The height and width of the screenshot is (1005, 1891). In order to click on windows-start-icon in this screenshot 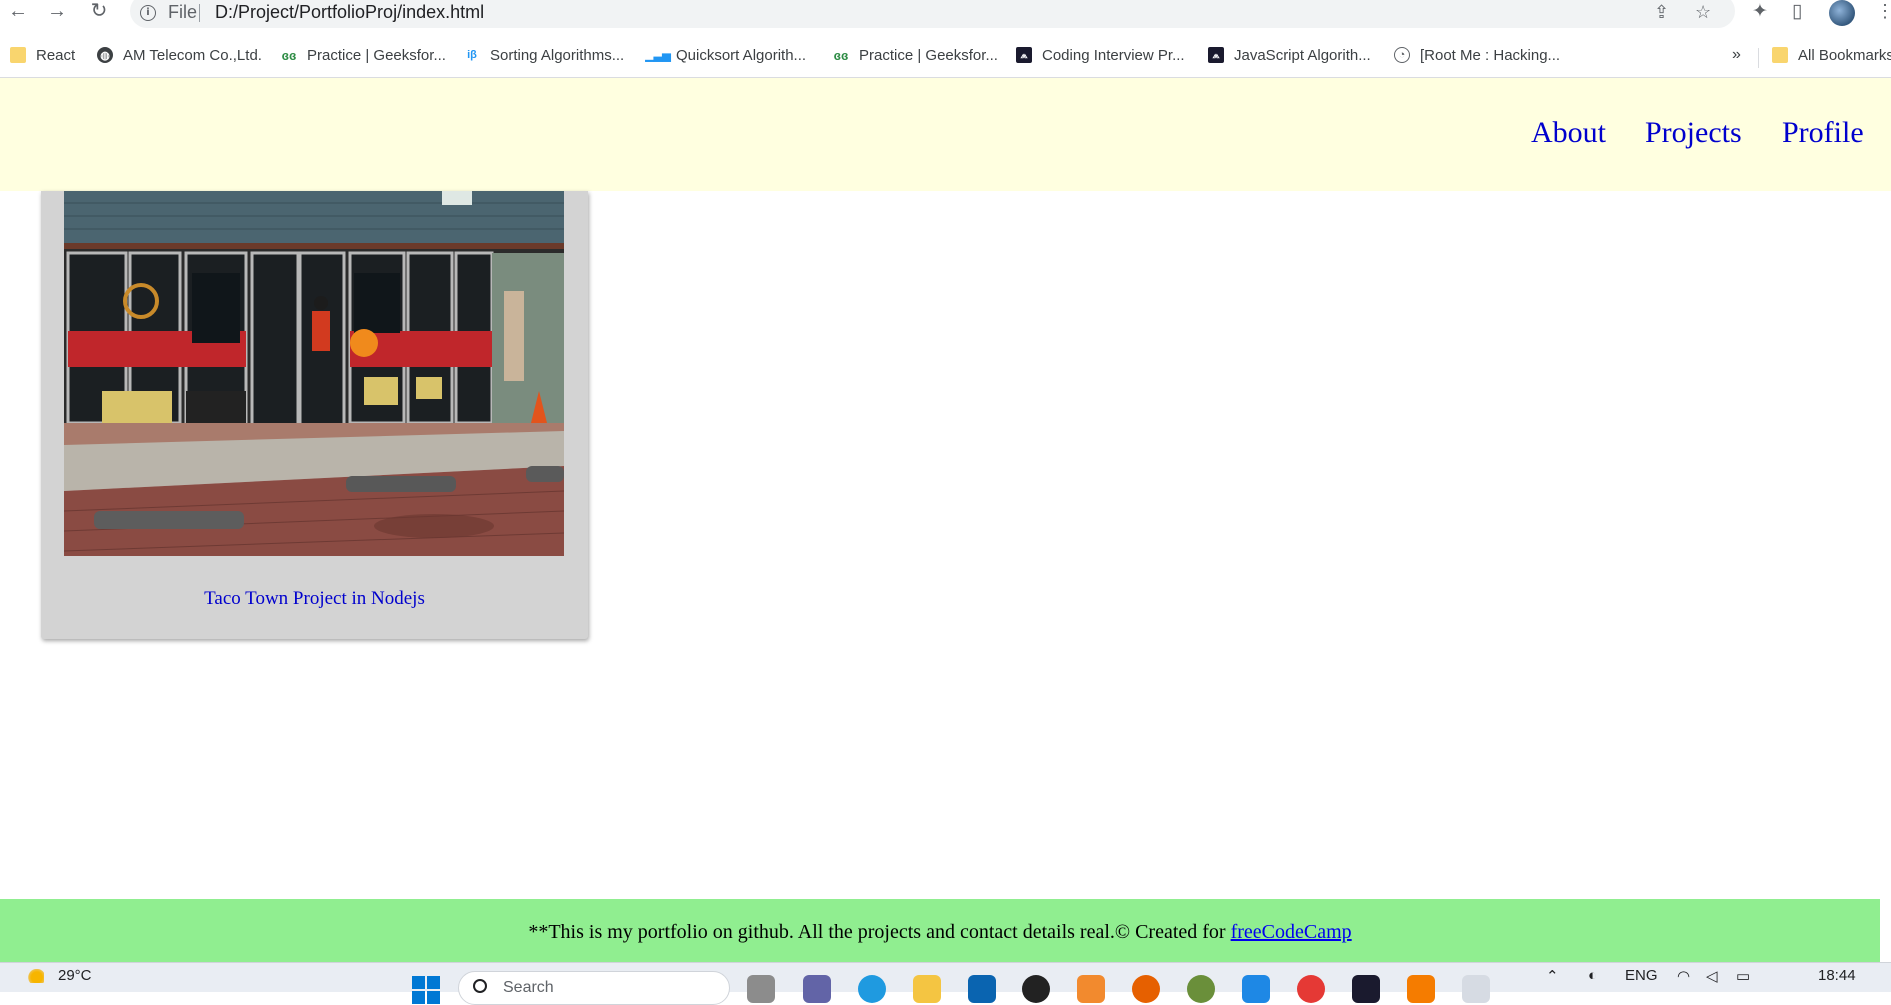, I will do `click(426, 990)`.